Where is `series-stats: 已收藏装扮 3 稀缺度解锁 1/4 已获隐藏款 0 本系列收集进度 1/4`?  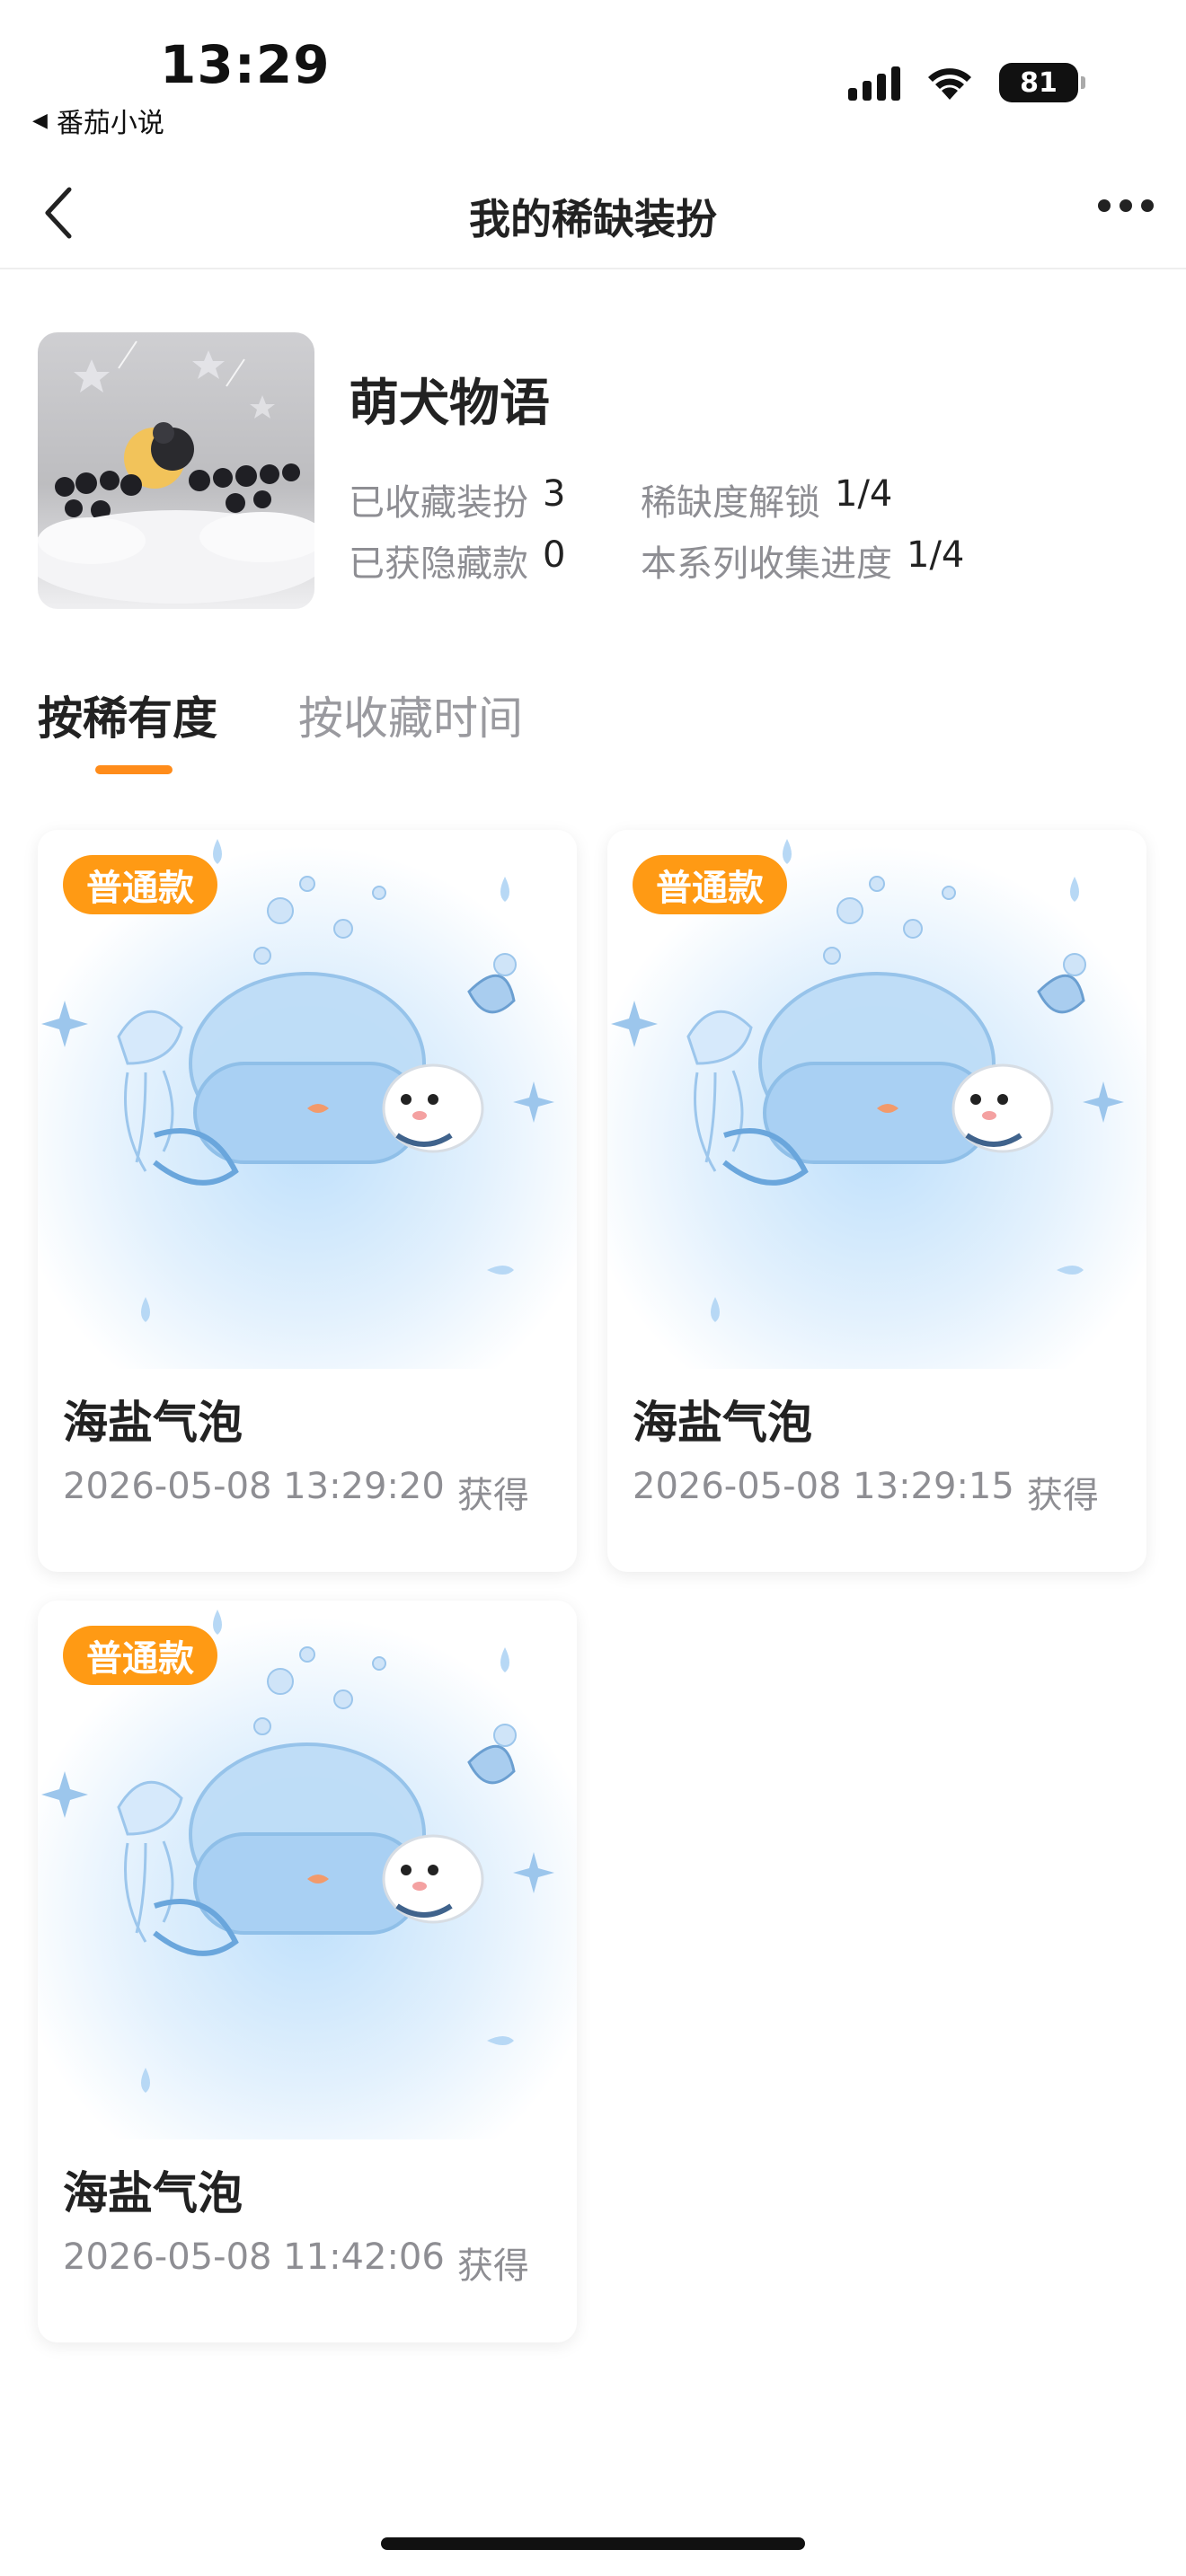
series-stats: 已收藏装扮 3 稀缺度解锁 1/4 已获隐藏款 0 本系列收集进度 1/4 is located at coordinates (717, 530).